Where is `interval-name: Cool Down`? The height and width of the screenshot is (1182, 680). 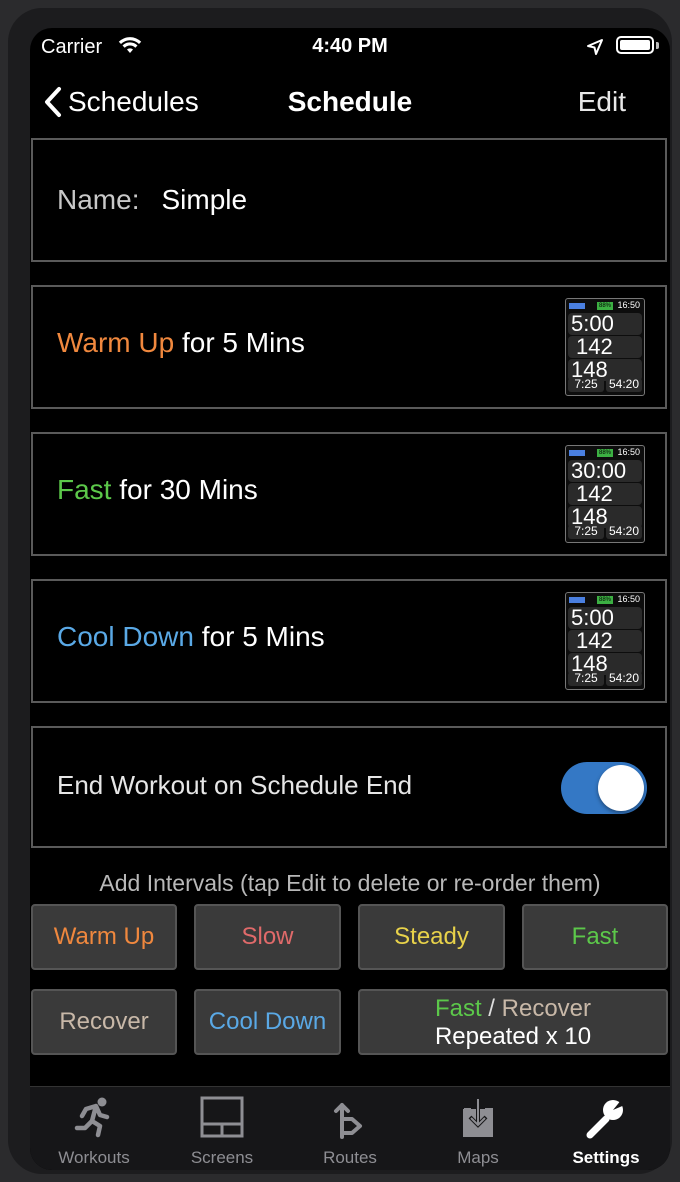 interval-name: Cool Down is located at coordinates (125, 636).